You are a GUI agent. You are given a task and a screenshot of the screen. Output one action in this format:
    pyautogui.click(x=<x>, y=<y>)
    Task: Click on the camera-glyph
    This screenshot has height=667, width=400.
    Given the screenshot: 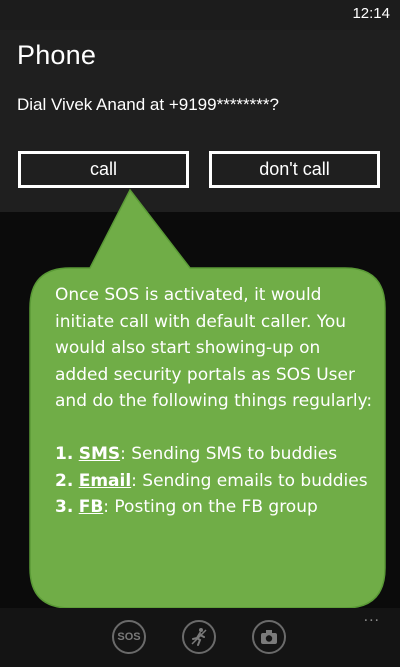 What is the action you would take?
    pyautogui.click(x=269, y=637)
    